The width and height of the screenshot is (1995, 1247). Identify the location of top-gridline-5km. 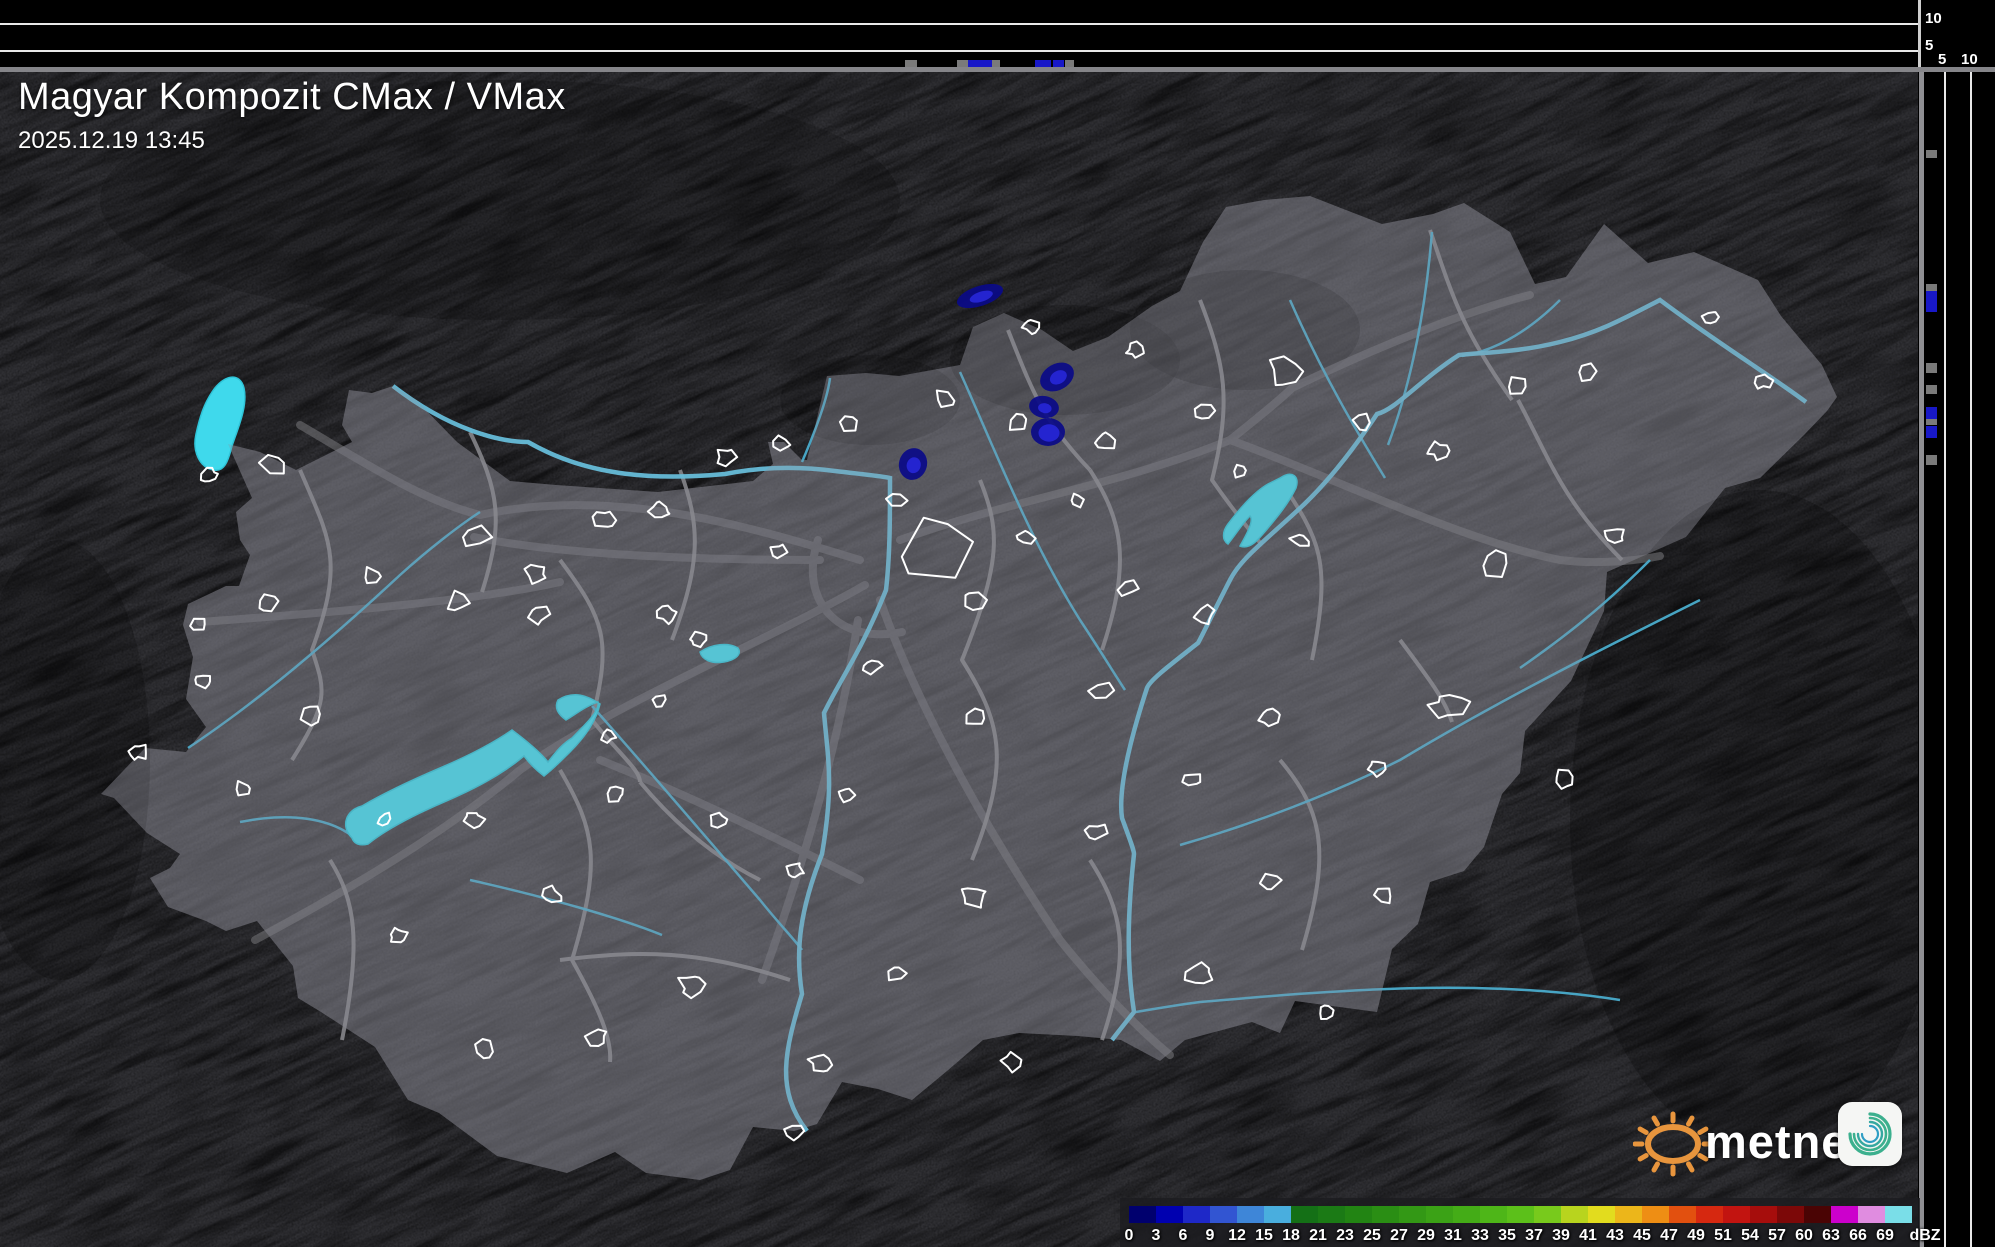
(959, 51).